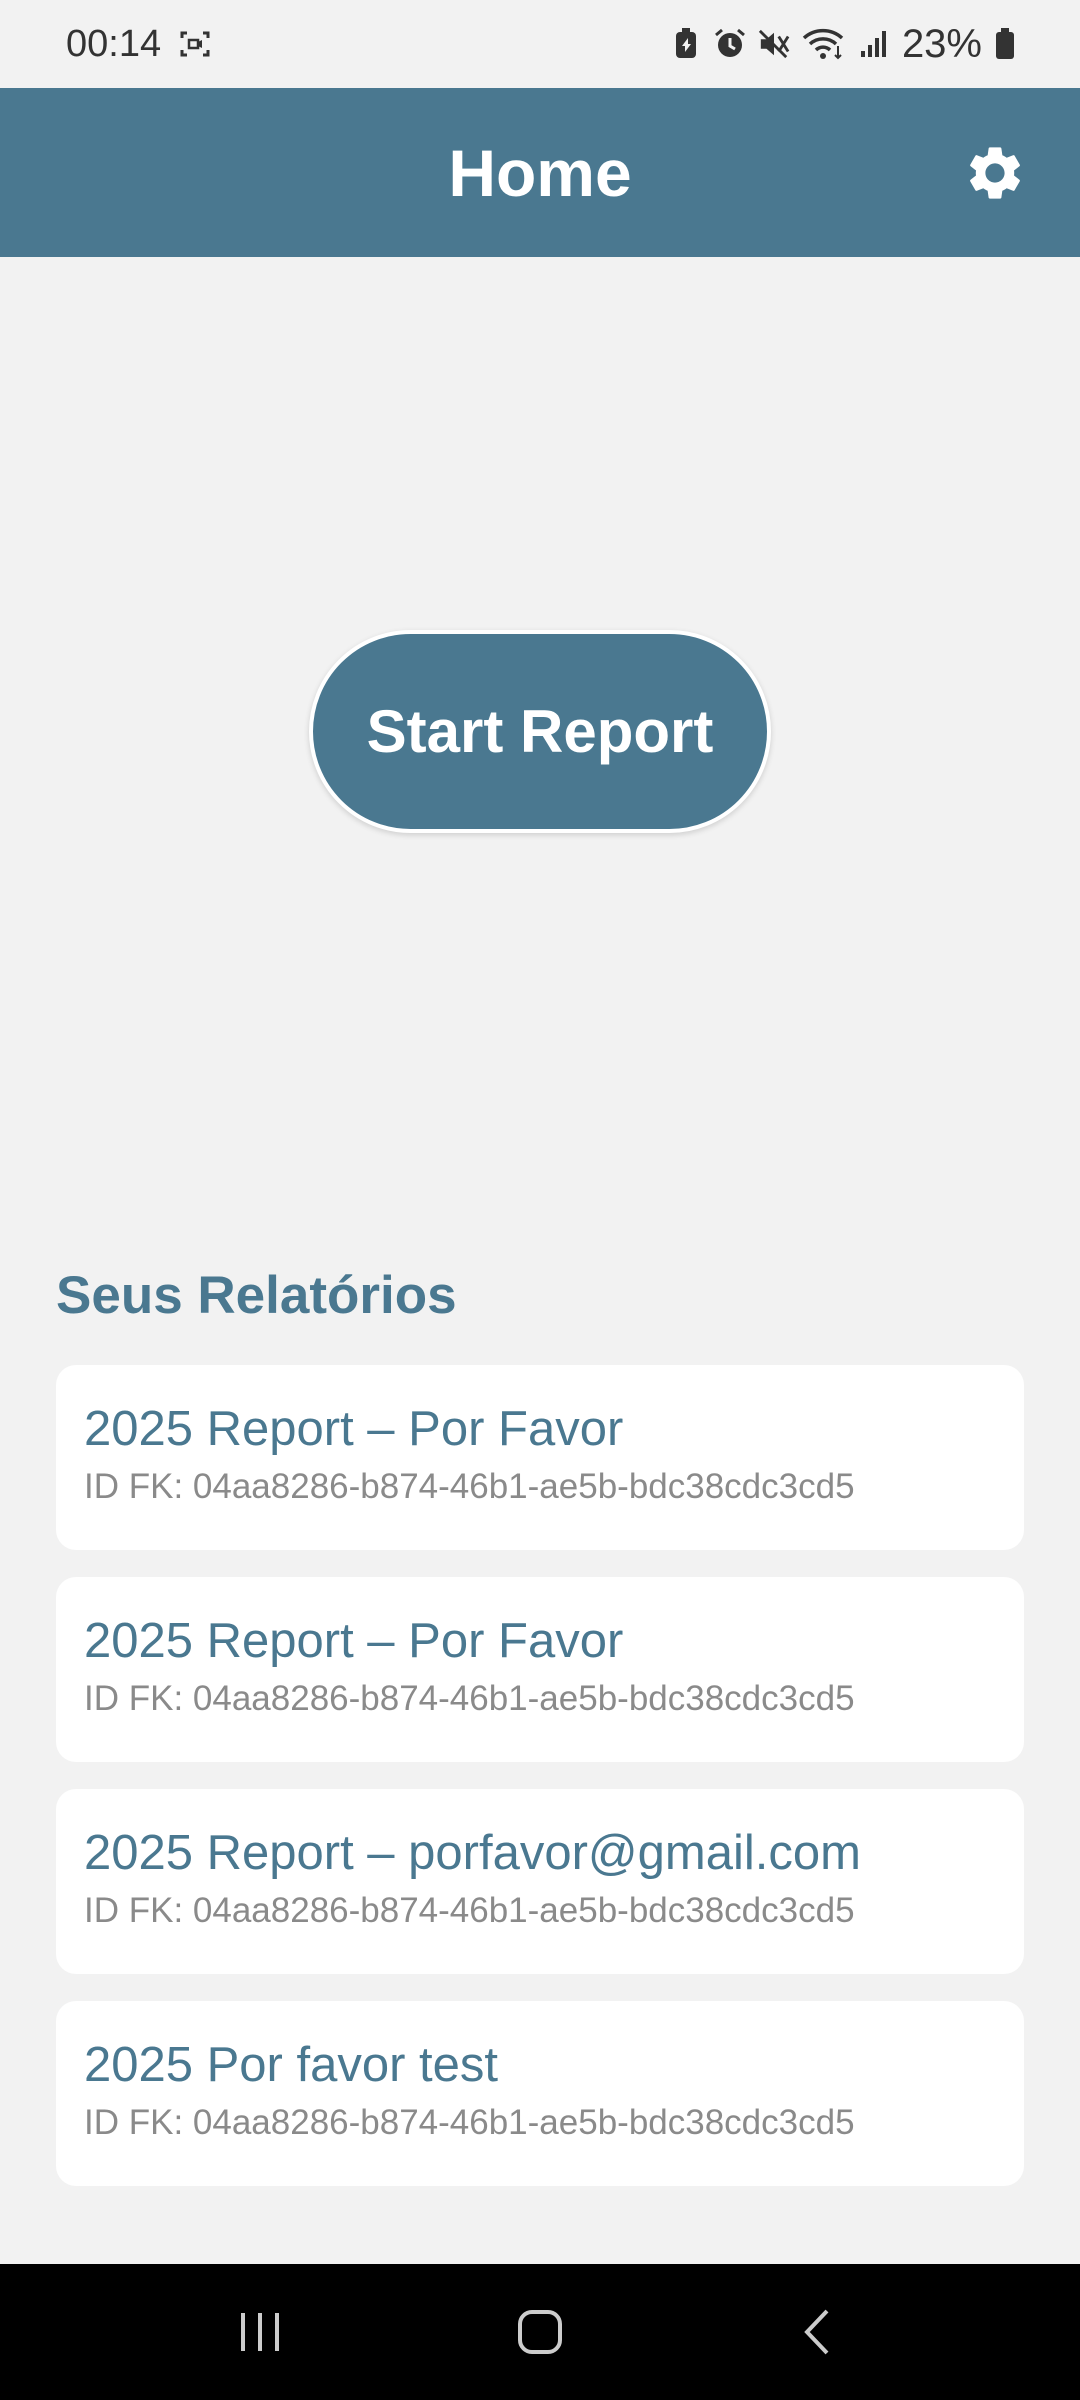  I want to click on app-bar: Home, so click(540, 172).